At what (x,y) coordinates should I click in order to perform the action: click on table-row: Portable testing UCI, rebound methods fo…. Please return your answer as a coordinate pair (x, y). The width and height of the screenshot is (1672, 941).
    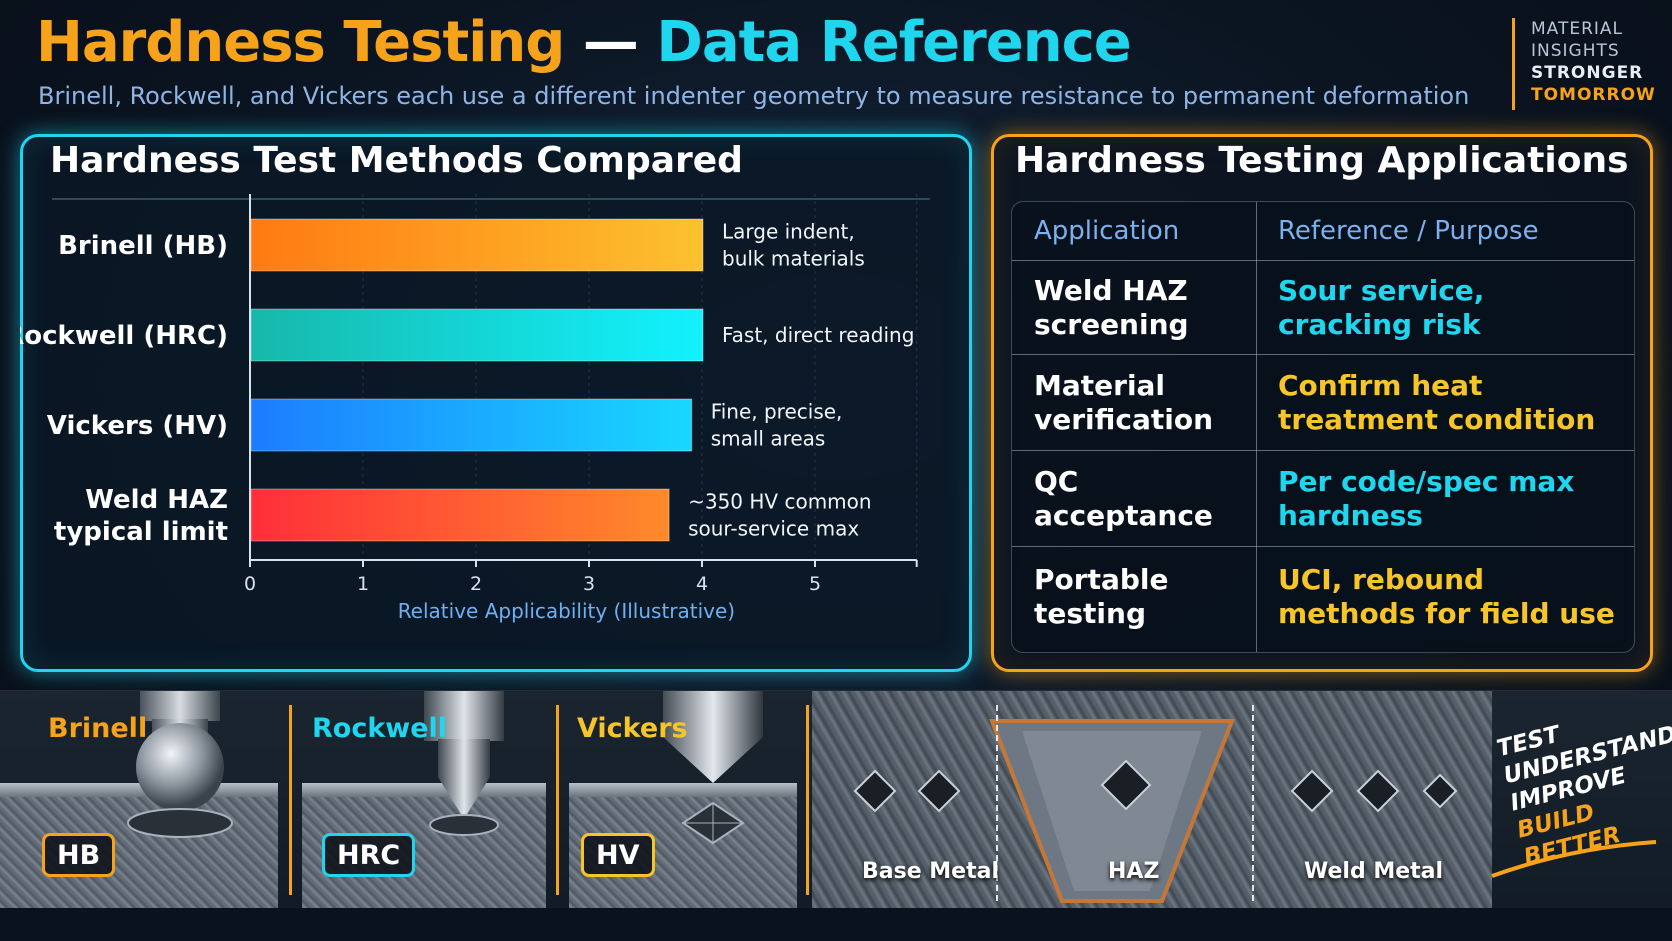
    Looking at the image, I should click on (1323, 599).